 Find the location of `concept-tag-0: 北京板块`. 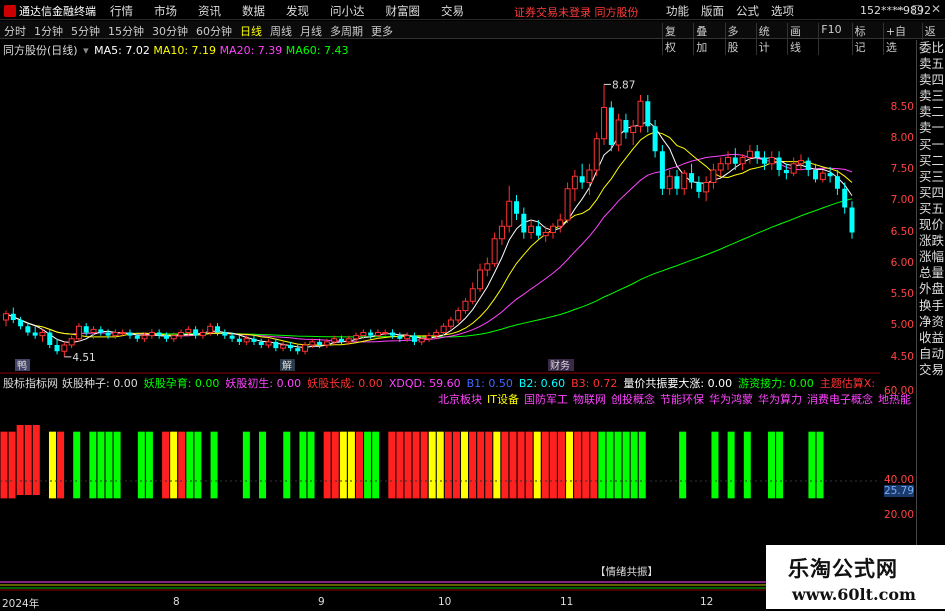

concept-tag-0: 北京板块 is located at coordinates (460, 399).